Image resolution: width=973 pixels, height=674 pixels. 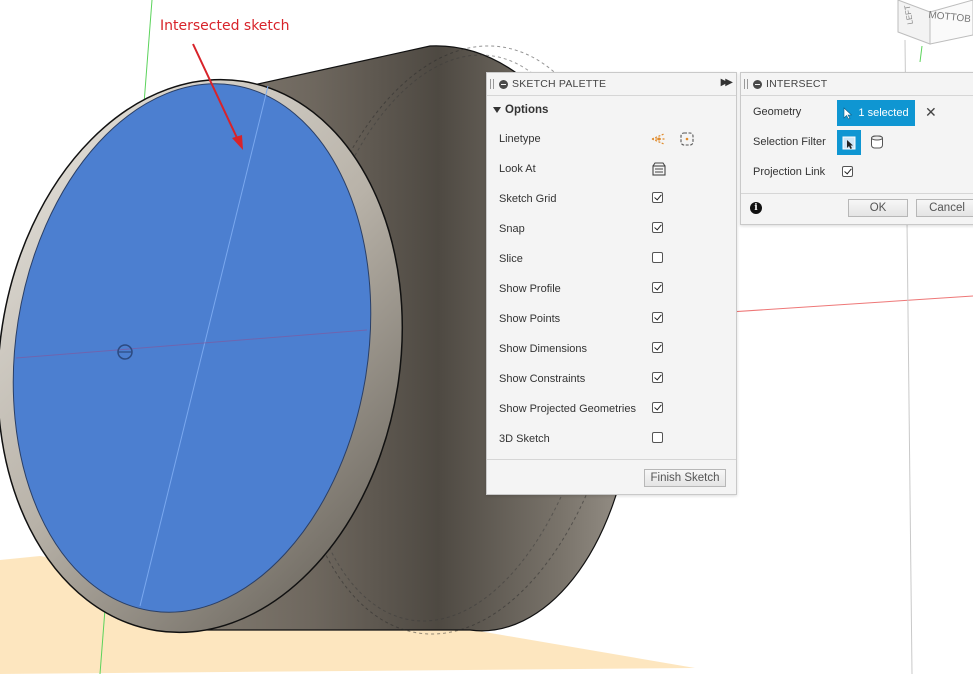 I want to click on option-row-show-dimensions: Show Dimensions, so click(x=611, y=349).